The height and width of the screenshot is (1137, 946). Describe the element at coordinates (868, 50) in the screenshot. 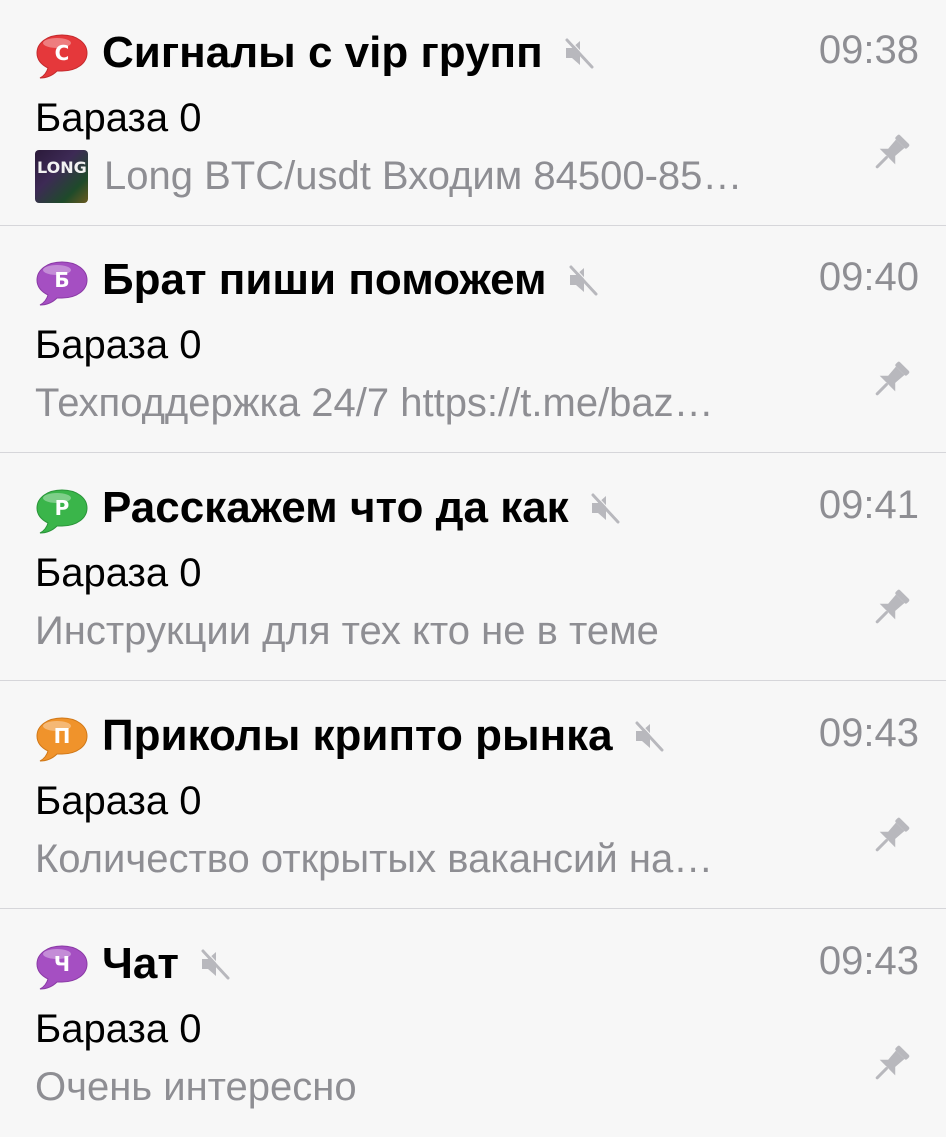

I see `chat-time: 09:38` at that location.